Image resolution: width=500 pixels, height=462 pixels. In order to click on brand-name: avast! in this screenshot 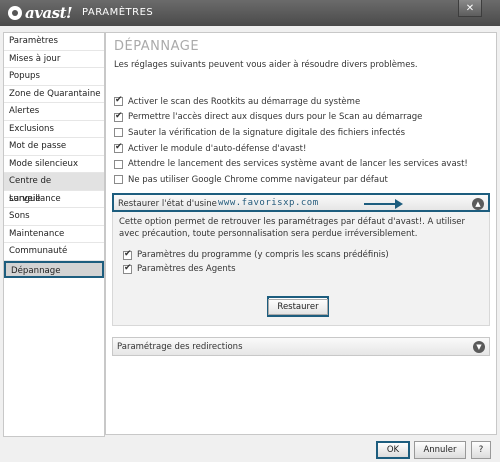, I will do `click(49, 13)`.